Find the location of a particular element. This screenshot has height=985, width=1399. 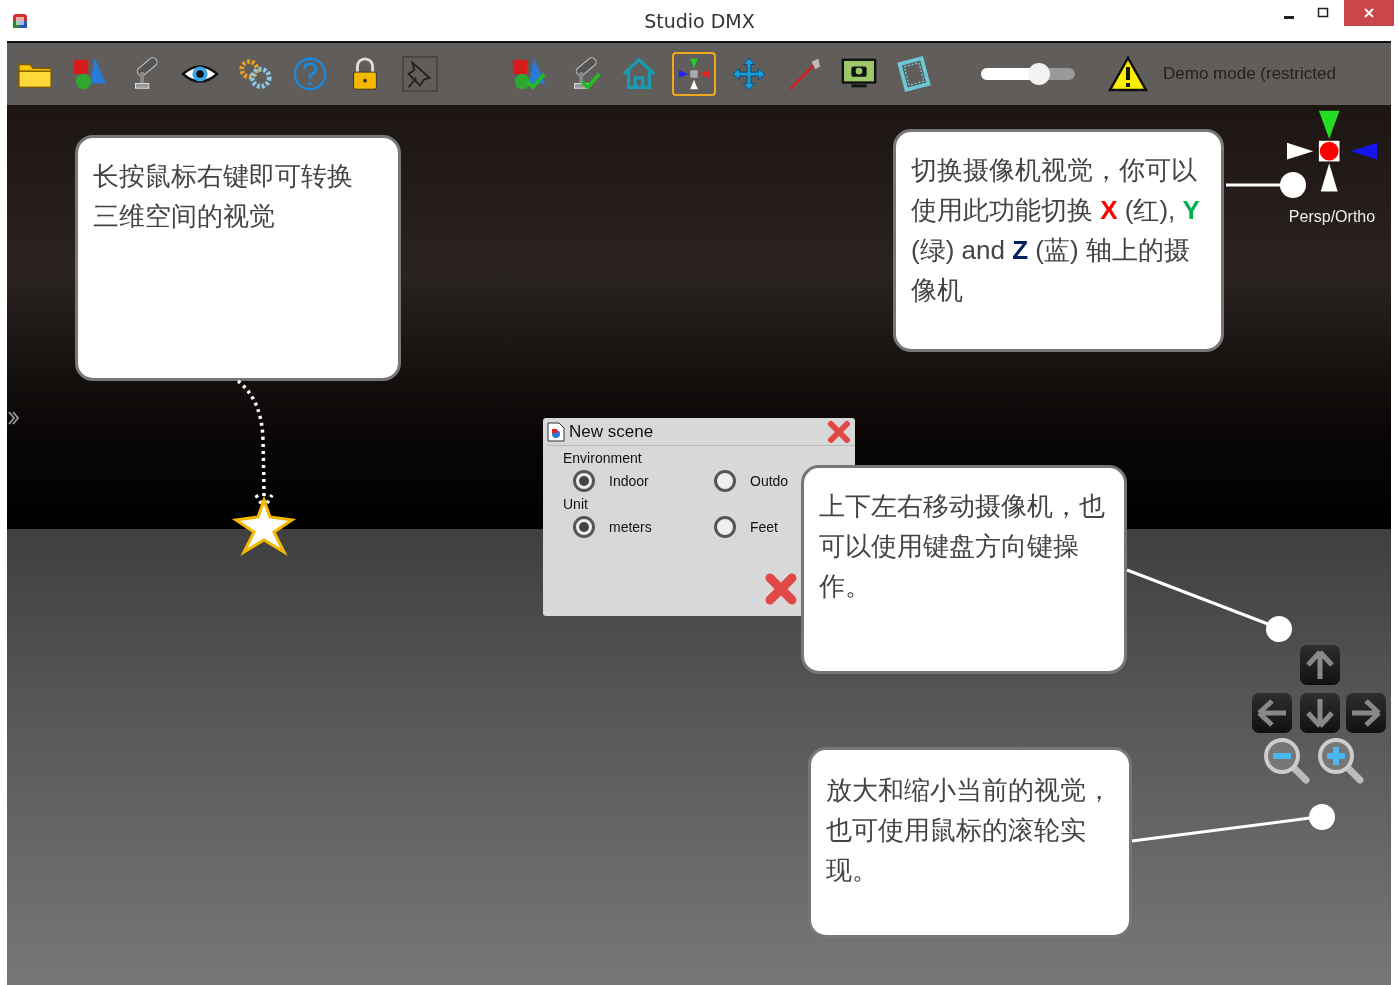

move-icon is located at coordinates (749, 74).